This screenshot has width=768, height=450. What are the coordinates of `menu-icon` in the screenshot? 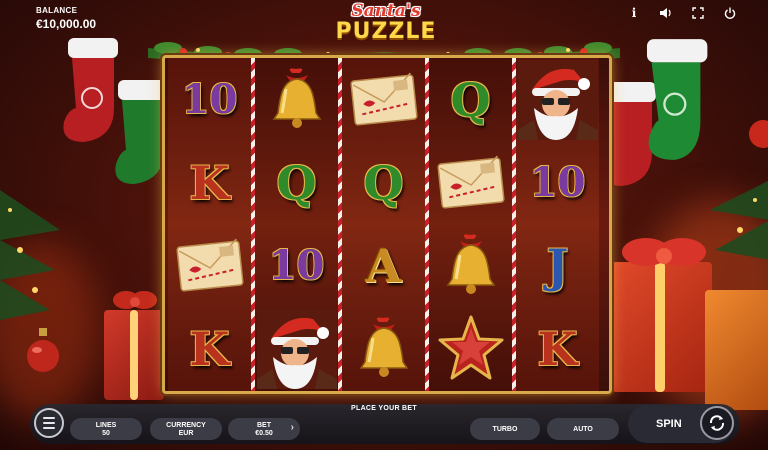 It's located at (49, 418).